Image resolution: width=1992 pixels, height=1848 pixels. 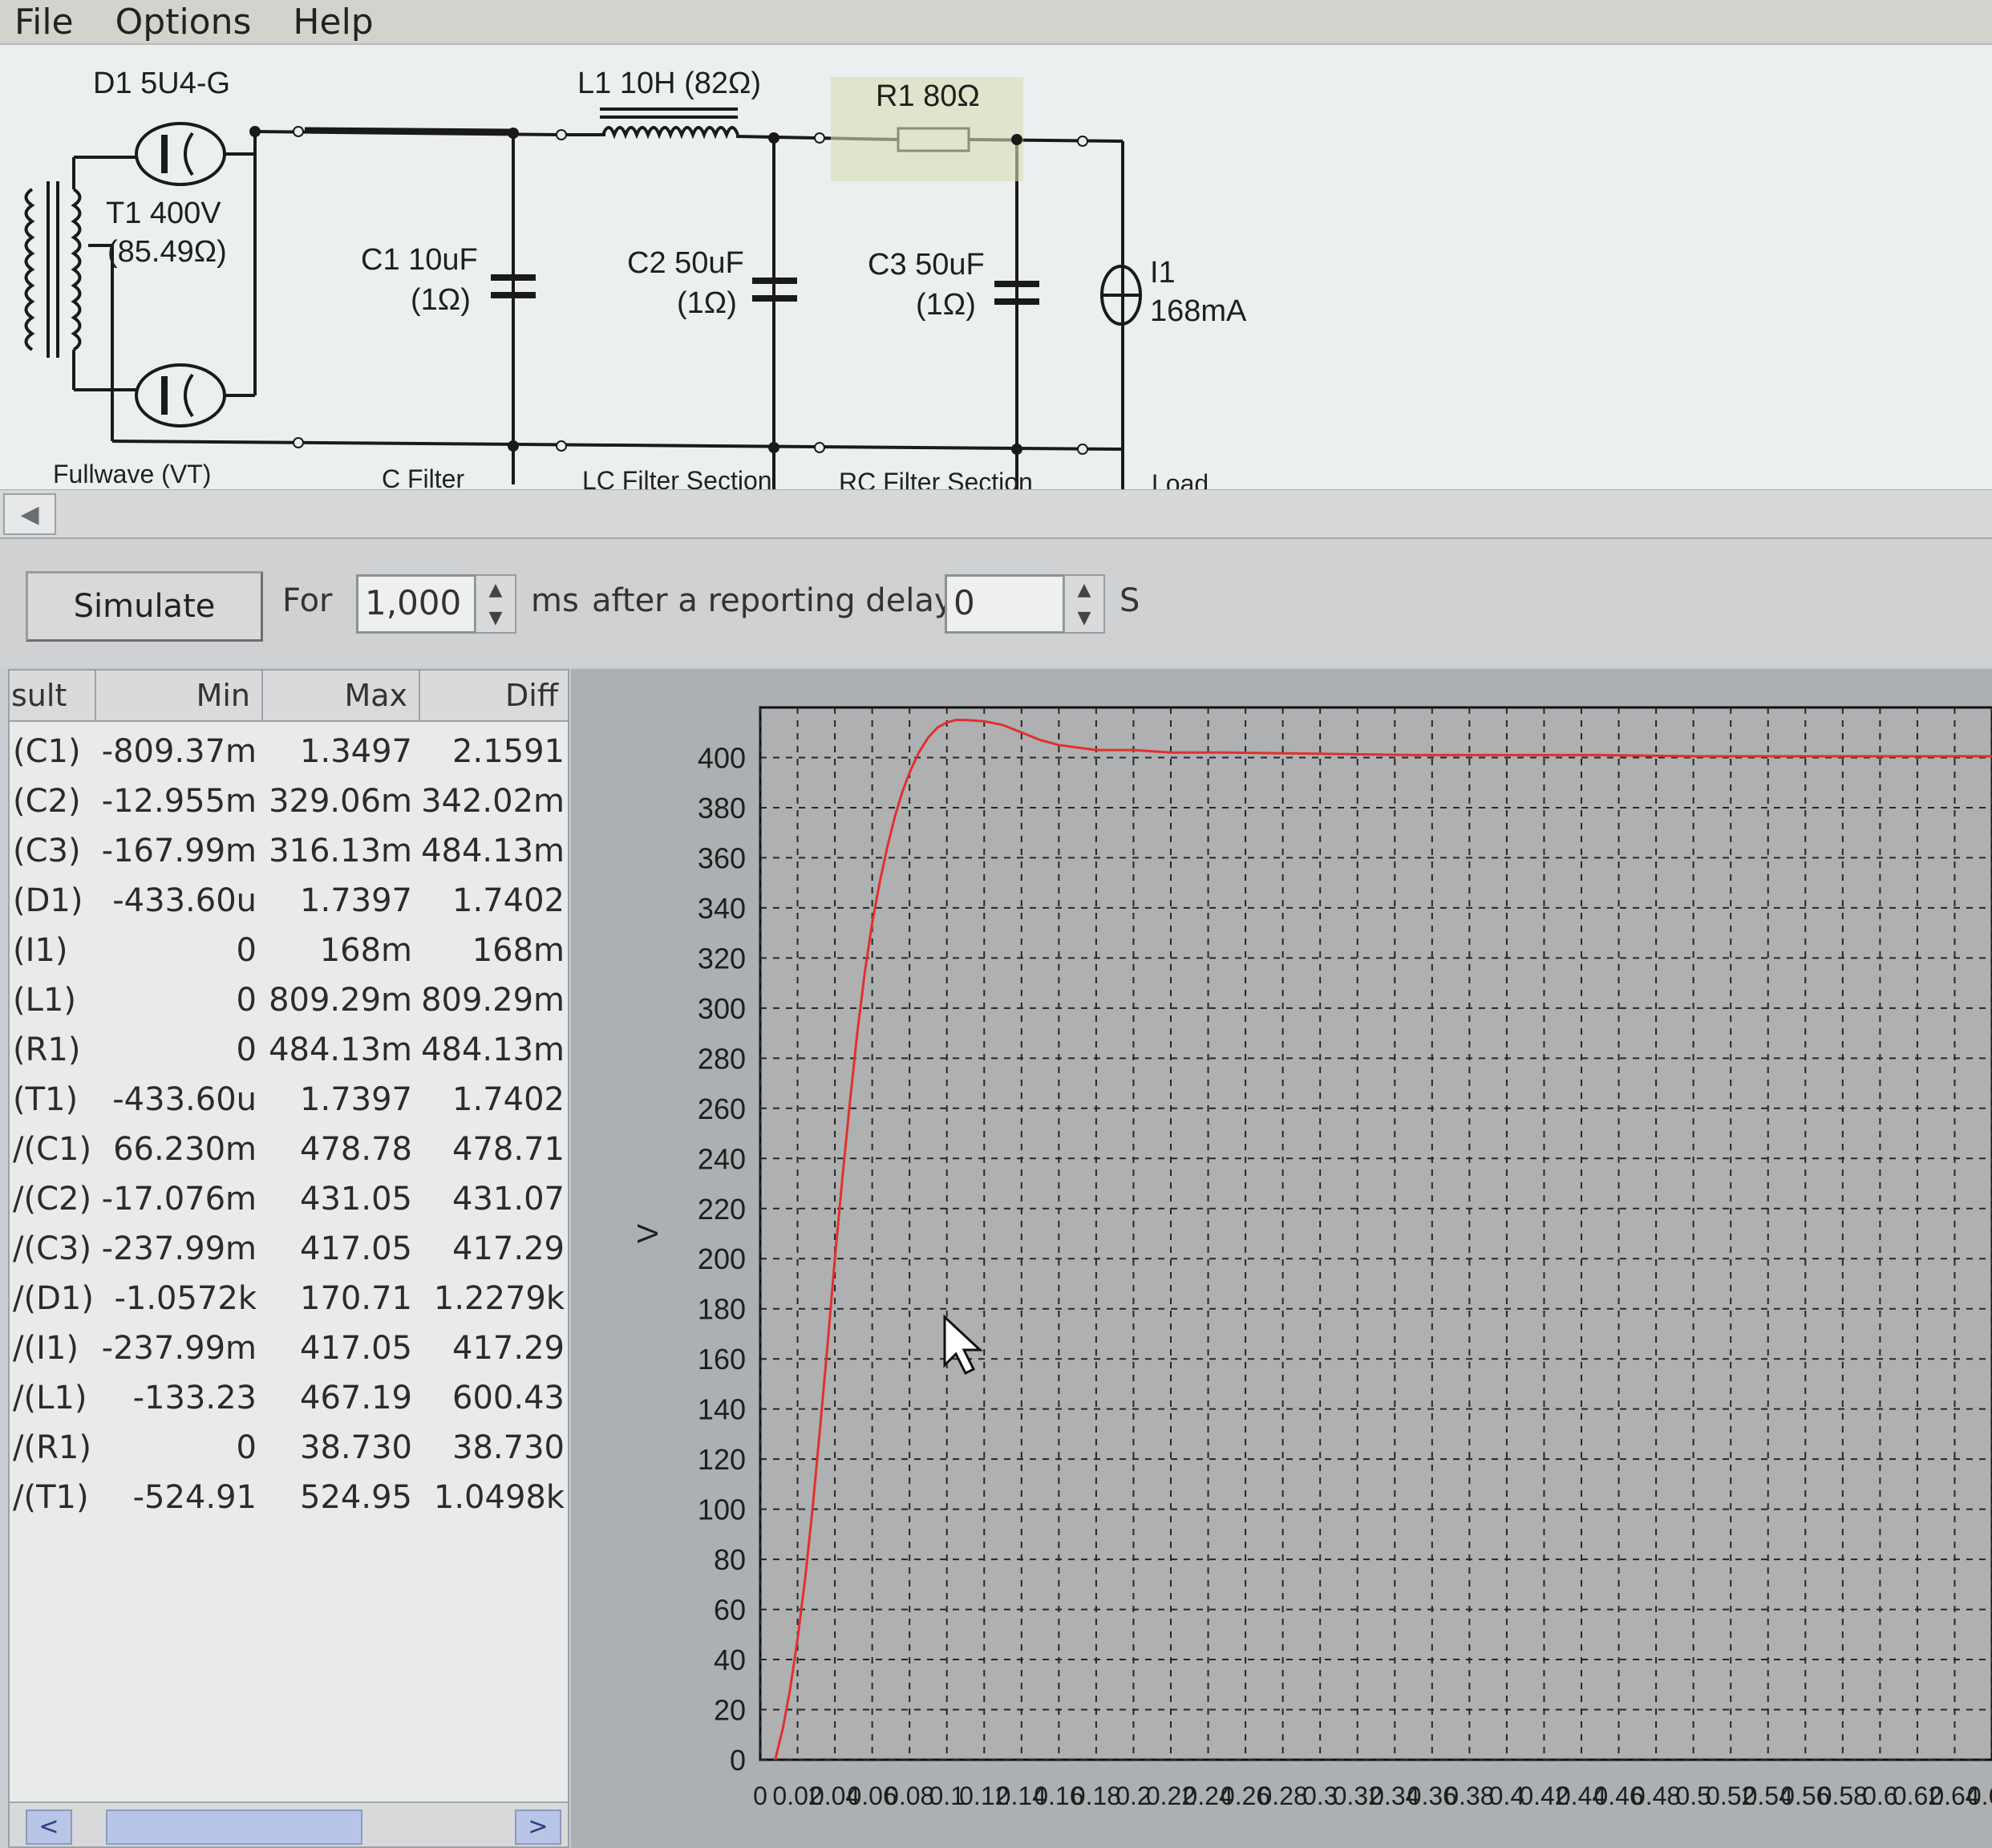 I want to click on y-tick-label: 240, so click(x=722, y=1158).